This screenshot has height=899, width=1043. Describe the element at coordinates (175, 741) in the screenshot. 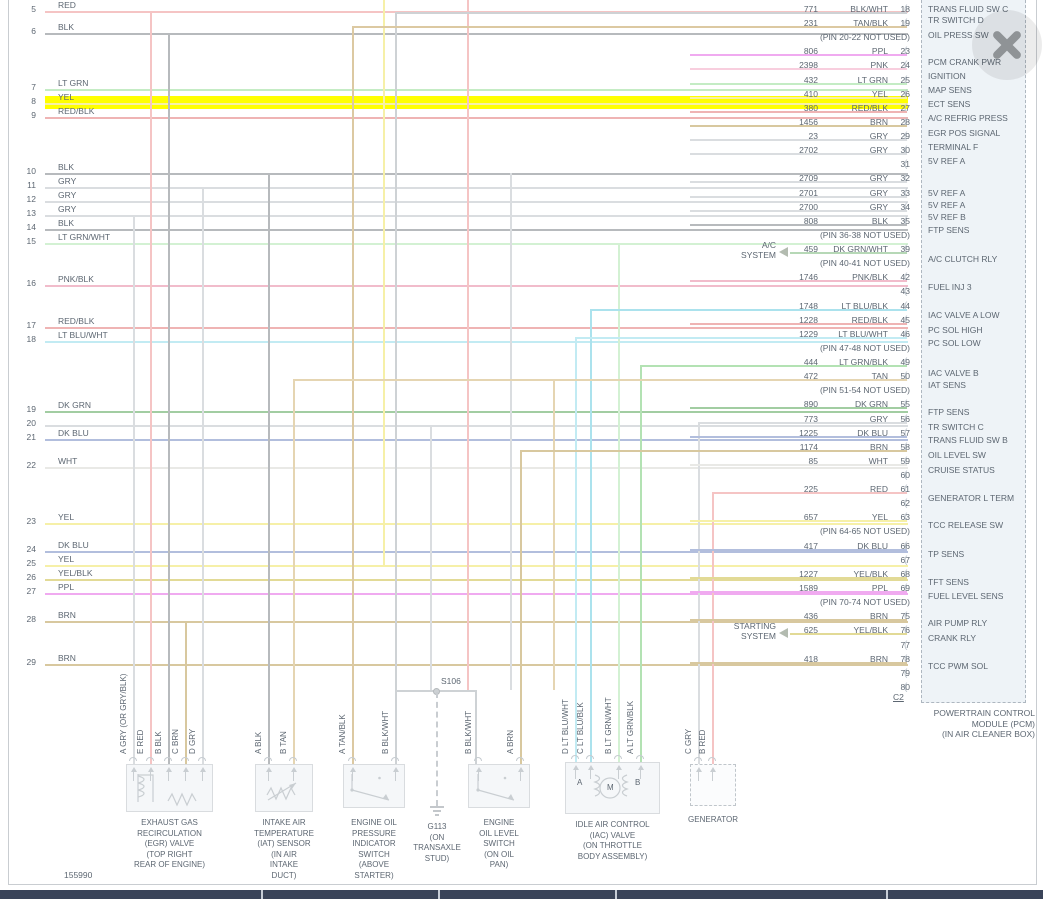

I see `component-pin-label: C BRN` at that location.